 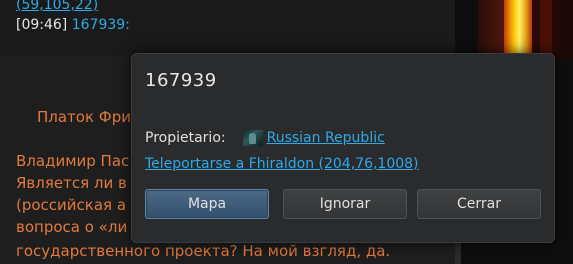 I want to click on owner-row: Propietario: Russian Republic, so click(x=265, y=138).